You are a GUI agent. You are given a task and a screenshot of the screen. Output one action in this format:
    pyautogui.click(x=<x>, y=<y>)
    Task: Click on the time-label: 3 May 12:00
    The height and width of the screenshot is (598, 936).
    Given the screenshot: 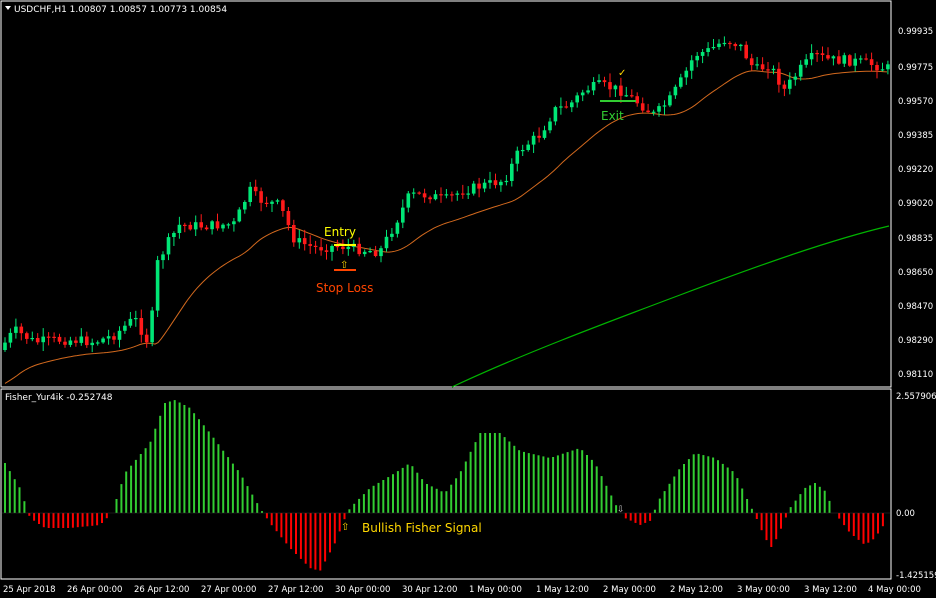 What is the action you would take?
    pyautogui.click(x=830, y=590)
    